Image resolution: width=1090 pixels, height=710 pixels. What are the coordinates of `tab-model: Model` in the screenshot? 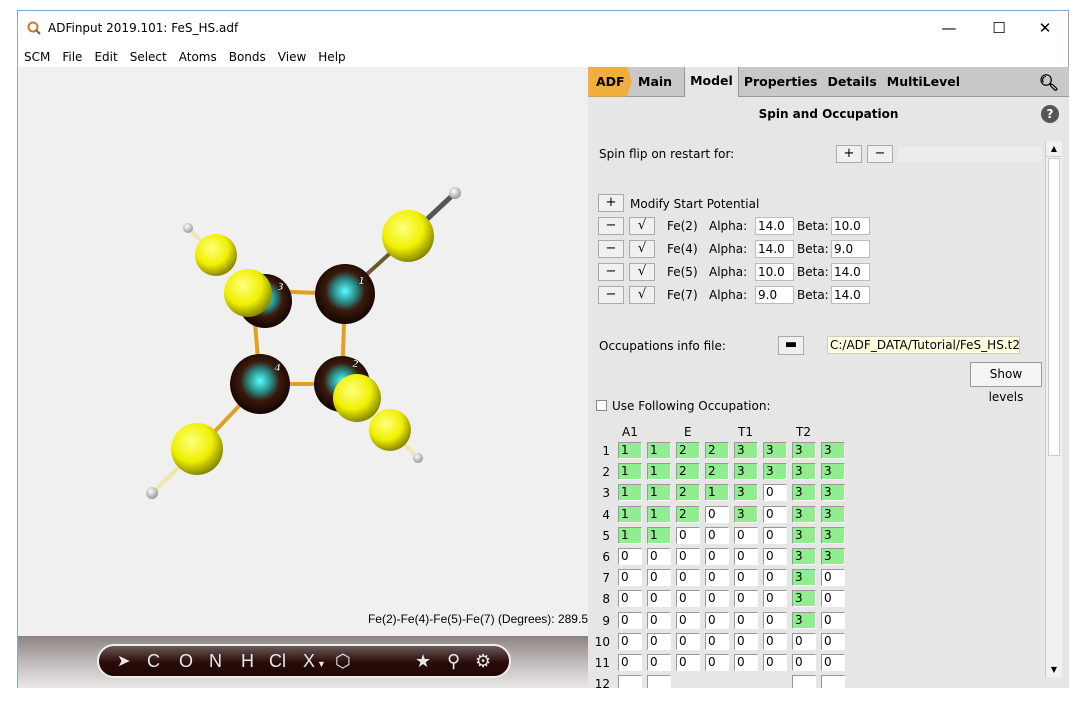 It's located at (711, 82).